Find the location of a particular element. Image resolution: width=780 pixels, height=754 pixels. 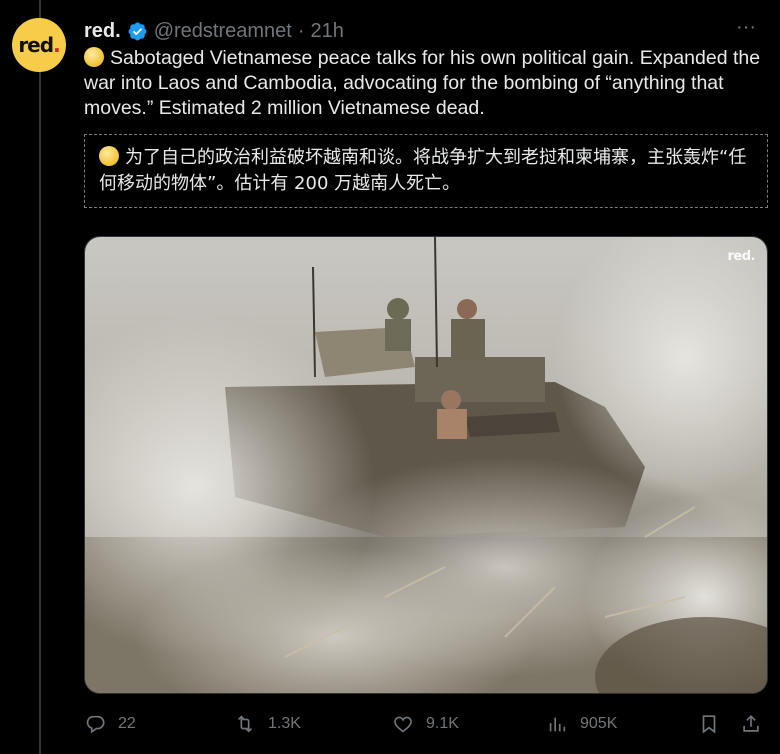

bookmark-icon is located at coordinates (709, 724).